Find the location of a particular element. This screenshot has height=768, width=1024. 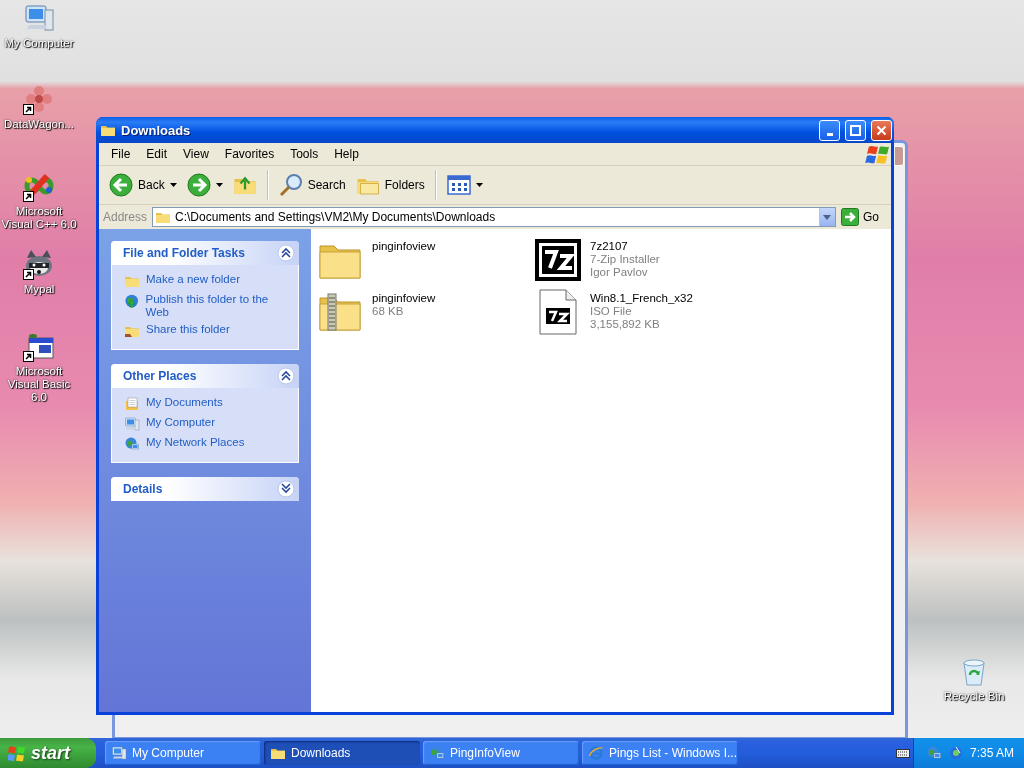

file-name: Win8.1_French_x32 is located at coordinates (641, 298).